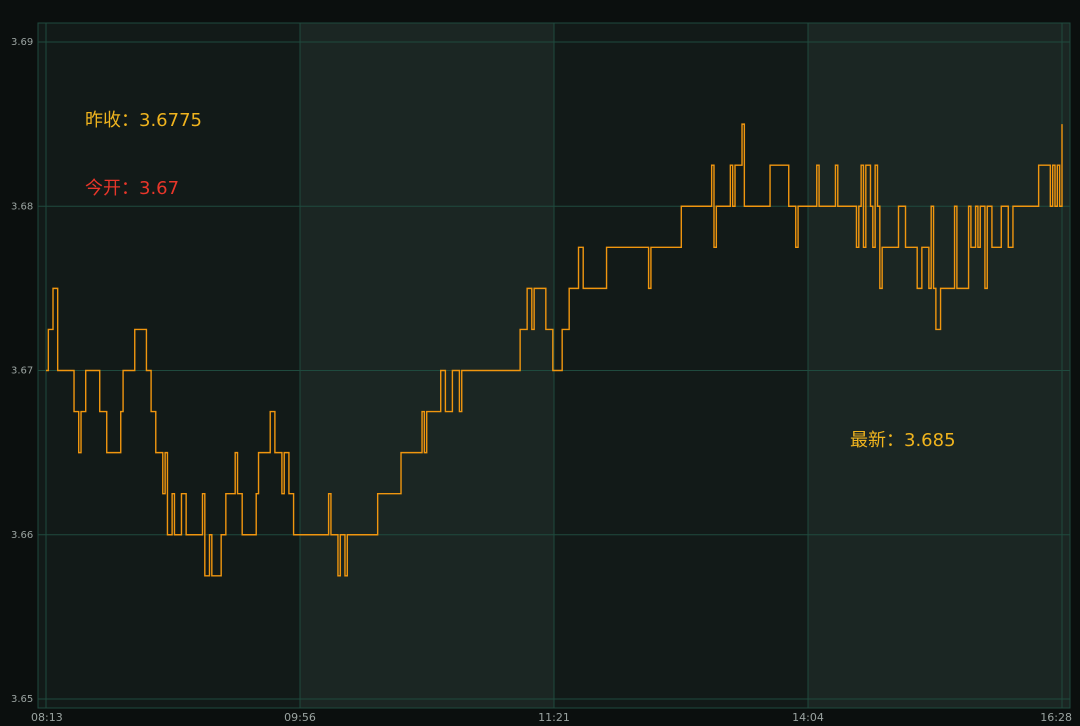 The height and width of the screenshot is (726, 1080). What do you see at coordinates (22, 206) in the screenshot?
I see `y-tick-label: 3.68` at bounding box center [22, 206].